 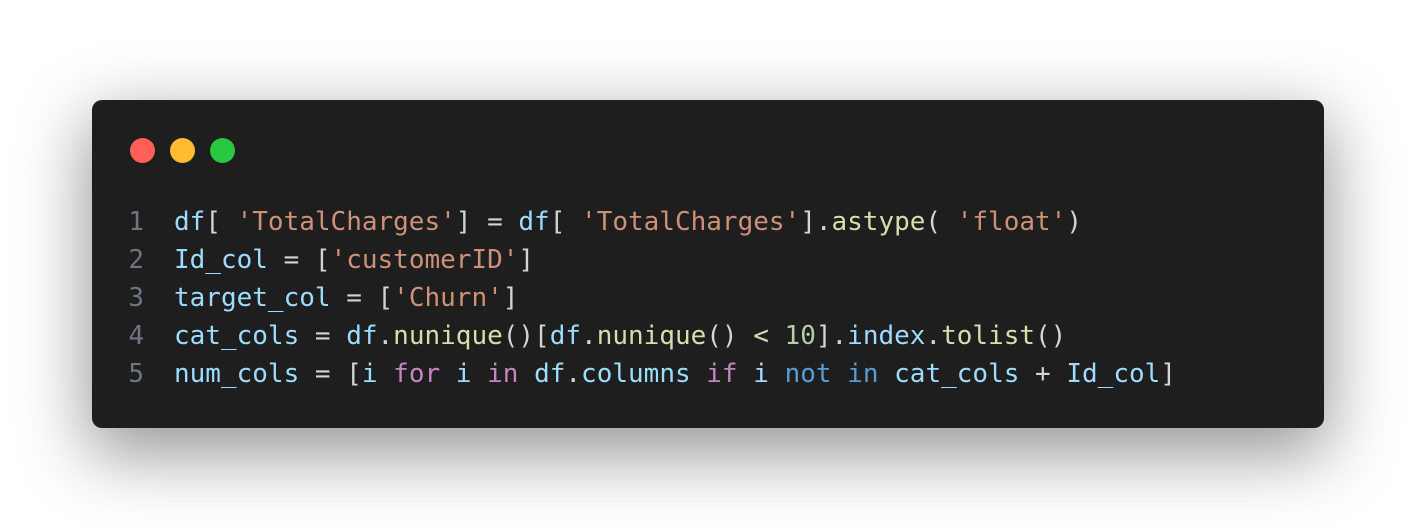 What do you see at coordinates (808, 374) in the screenshot?
I see `code-token: not` at bounding box center [808, 374].